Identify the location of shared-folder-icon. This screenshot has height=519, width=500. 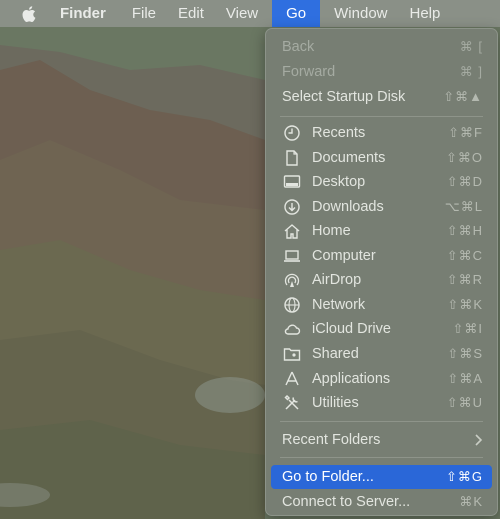
(292, 354).